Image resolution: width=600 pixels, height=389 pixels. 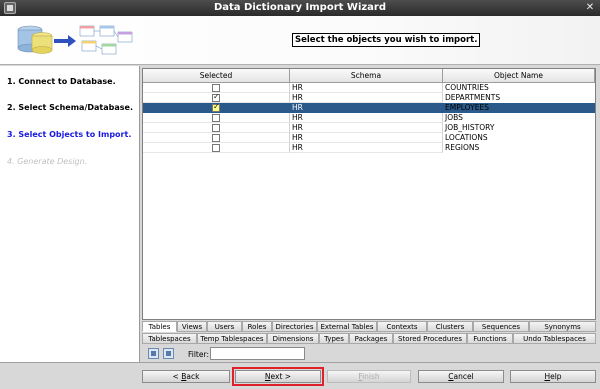 What do you see at coordinates (334, 338) in the screenshot?
I see `tab-types: Types` at bounding box center [334, 338].